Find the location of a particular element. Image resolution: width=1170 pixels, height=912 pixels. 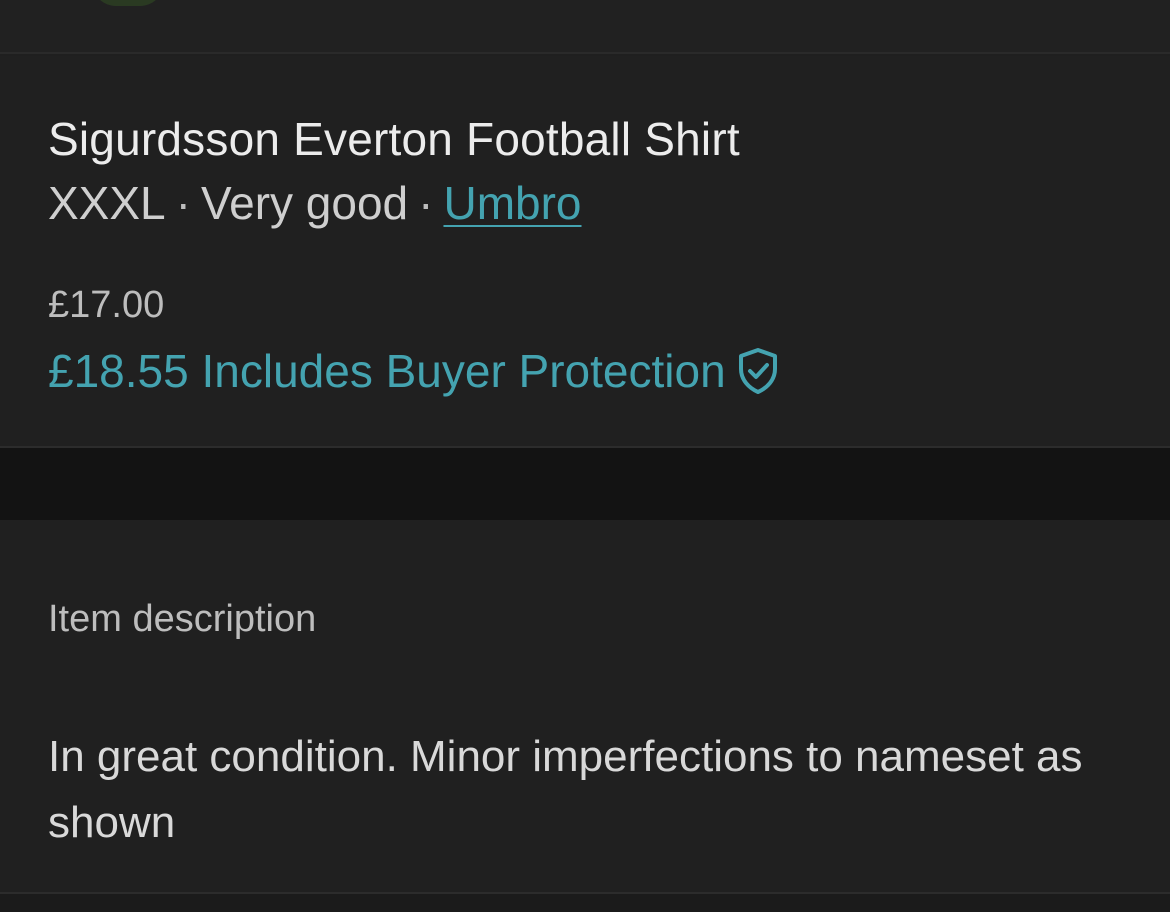

header-divider is located at coordinates (585, 53).